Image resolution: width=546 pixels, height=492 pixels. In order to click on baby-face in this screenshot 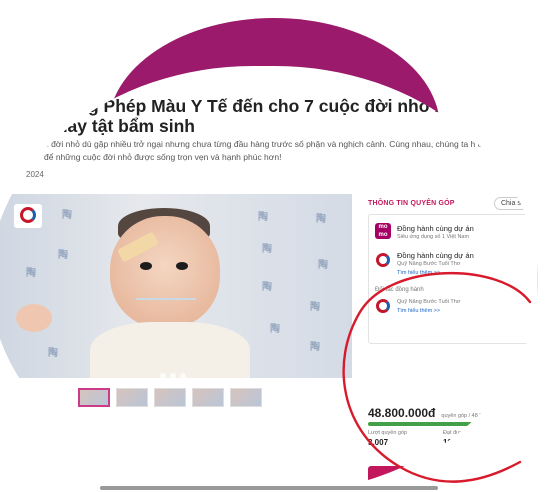, I will do `click(165, 272)`.